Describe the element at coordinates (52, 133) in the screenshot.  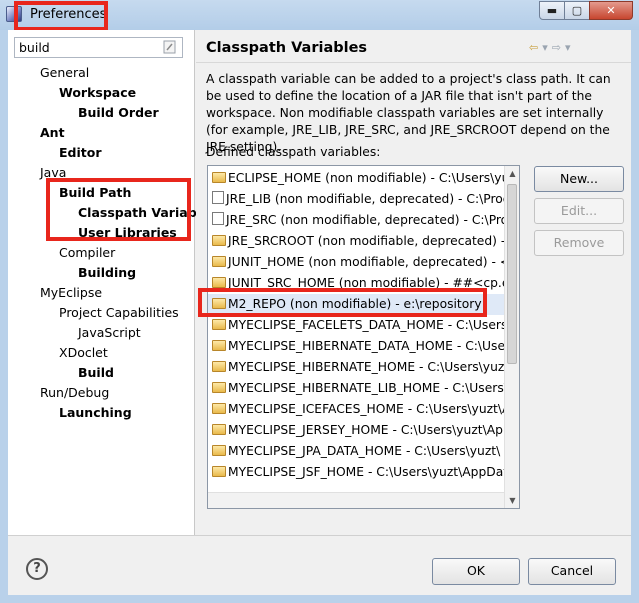
I see `tree-item-ant: Ant` at that location.